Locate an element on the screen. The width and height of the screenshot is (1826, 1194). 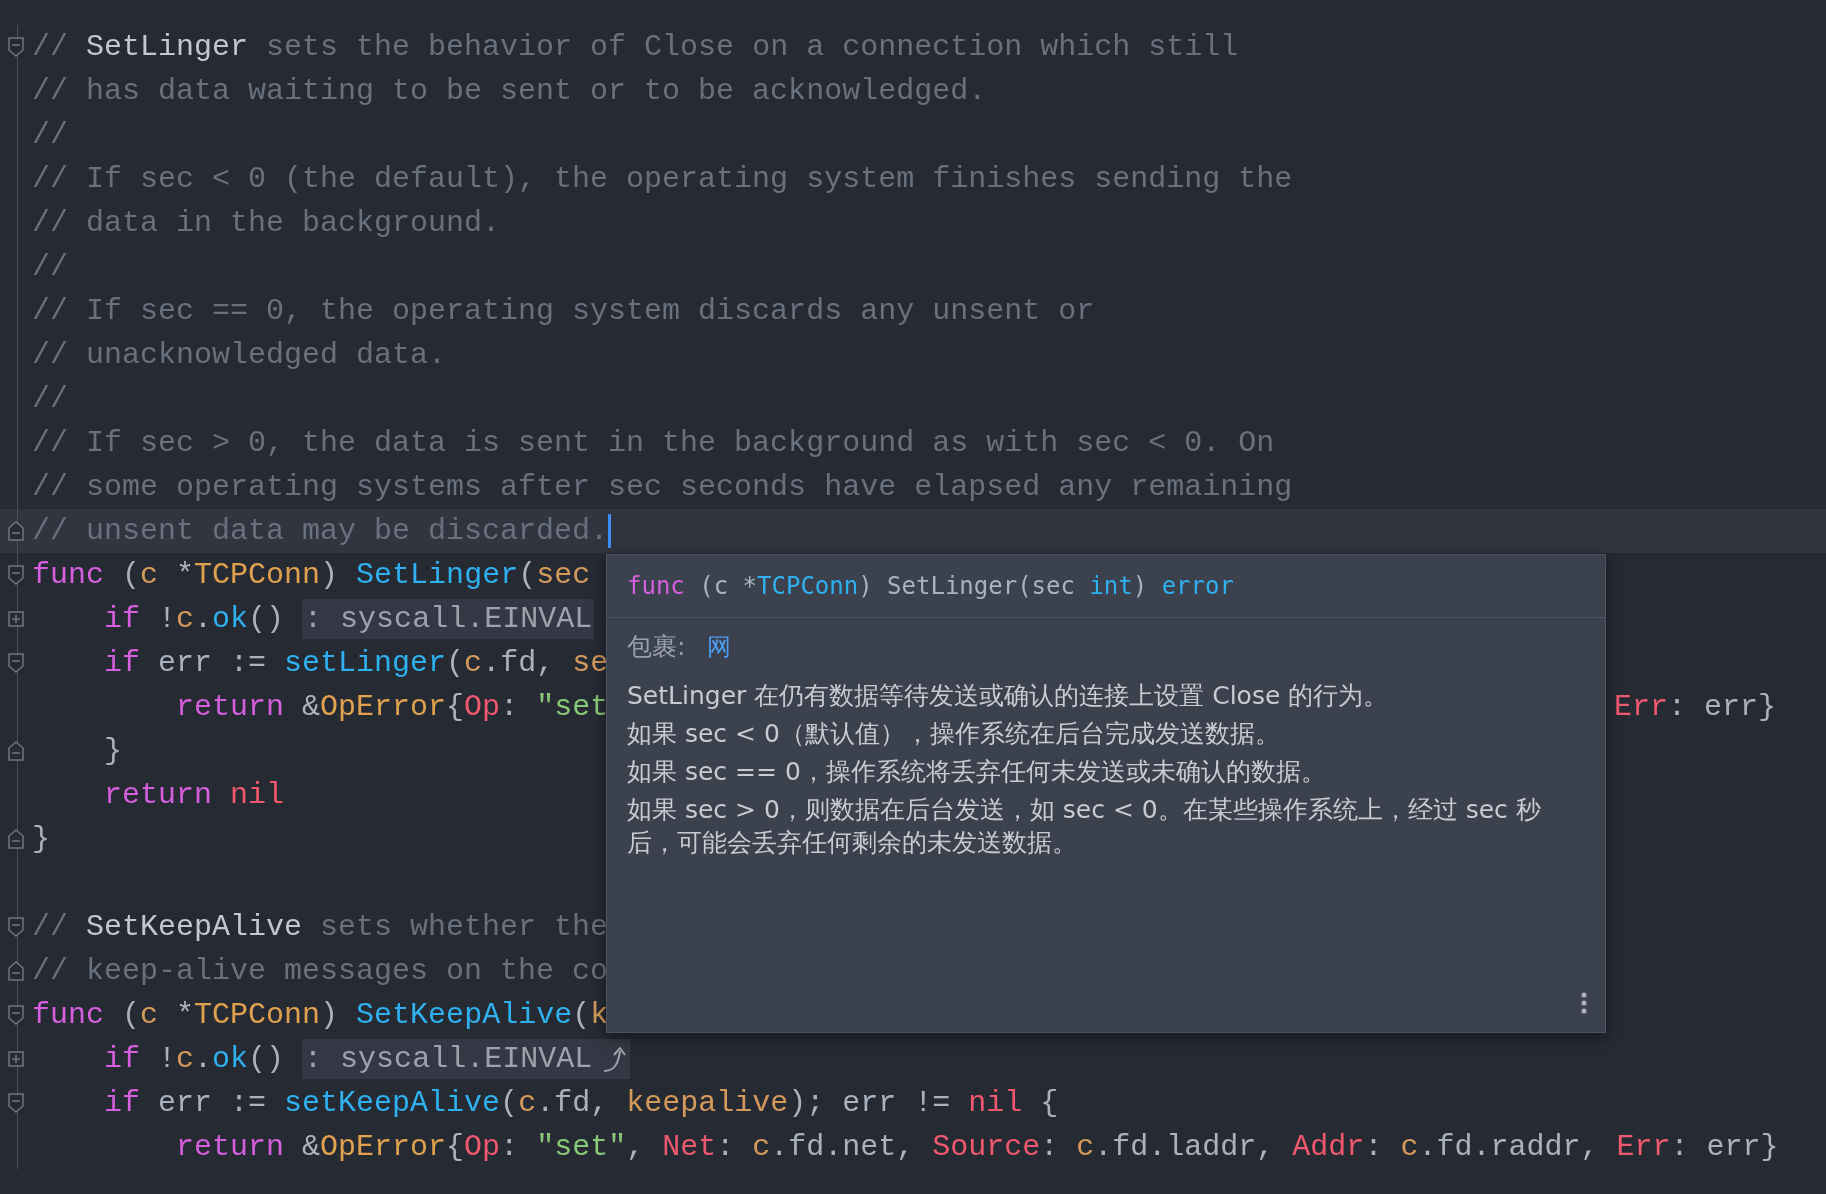
description-text: 如果 sec < 0（默认值），操作系统在后台完成发送数据。 is located at coordinates (954, 734).